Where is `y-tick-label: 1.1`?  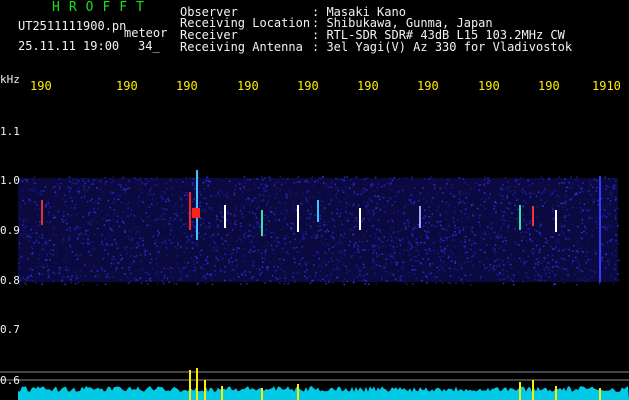
y-tick-label: 1.1 is located at coordinates (10, 131).